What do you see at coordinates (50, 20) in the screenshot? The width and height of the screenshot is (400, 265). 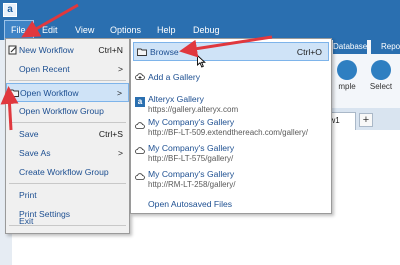 I see `arrow-to-file-menu` at bounding box center [50, 20].